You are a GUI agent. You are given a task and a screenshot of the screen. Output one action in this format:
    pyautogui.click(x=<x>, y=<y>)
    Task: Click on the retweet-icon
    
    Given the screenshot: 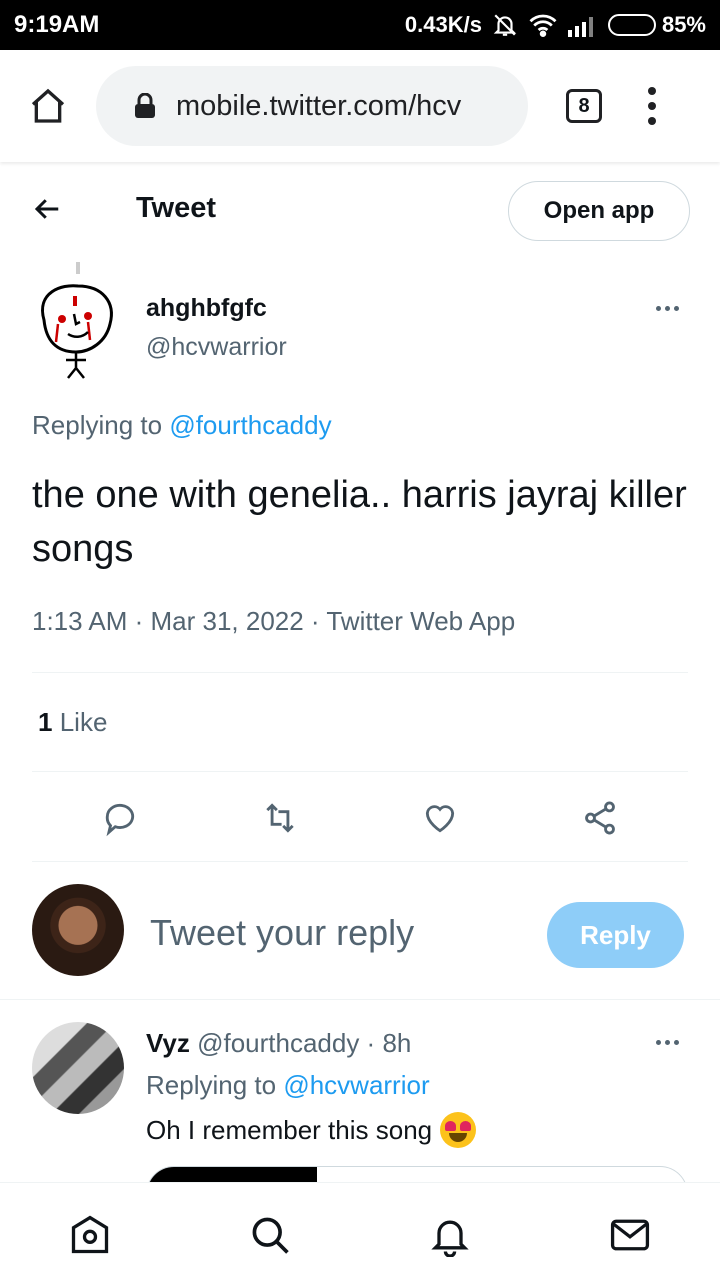 What is the action you would take?
    pyautogui.click(x=280, y=818)
    